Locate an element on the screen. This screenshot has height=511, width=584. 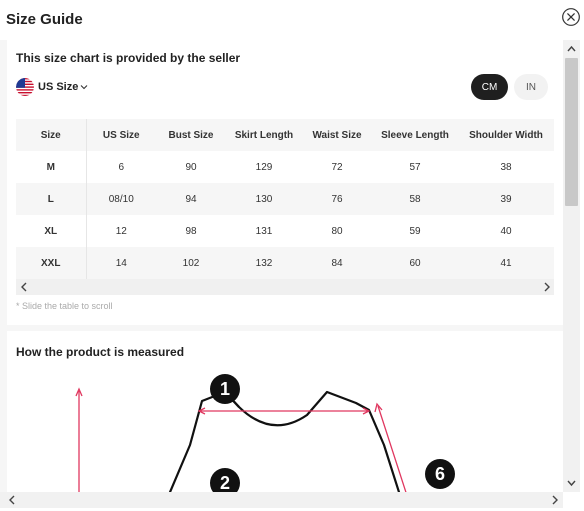
marker-2-label: 2 is located at coordinates (225, 482).